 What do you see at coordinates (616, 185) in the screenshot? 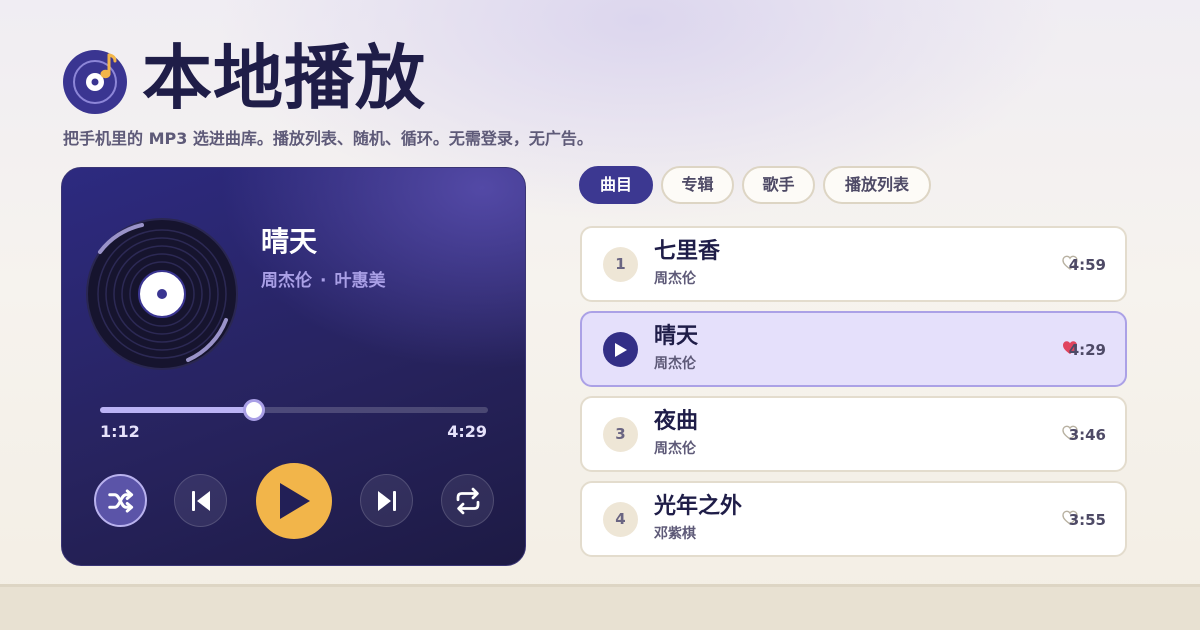
I see `tab-tracks: 曲目` at bounding box center [616, 185].